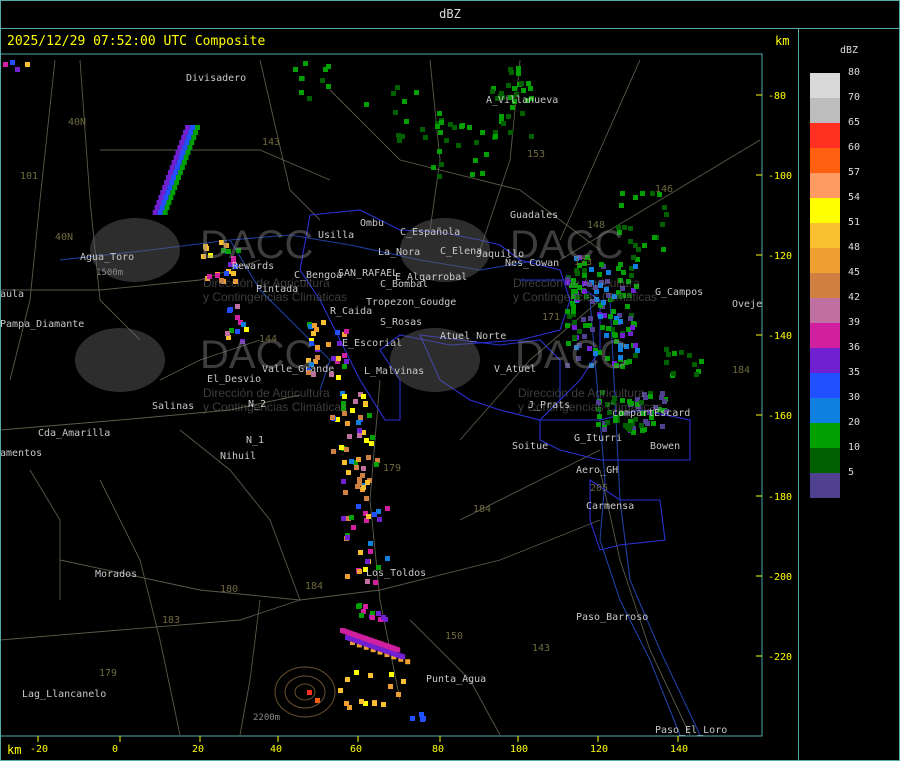  What do you see at coordinates (39, 749) in the screenshot?
I see `x-tick-label: -20` at bounding box center [39, 749].